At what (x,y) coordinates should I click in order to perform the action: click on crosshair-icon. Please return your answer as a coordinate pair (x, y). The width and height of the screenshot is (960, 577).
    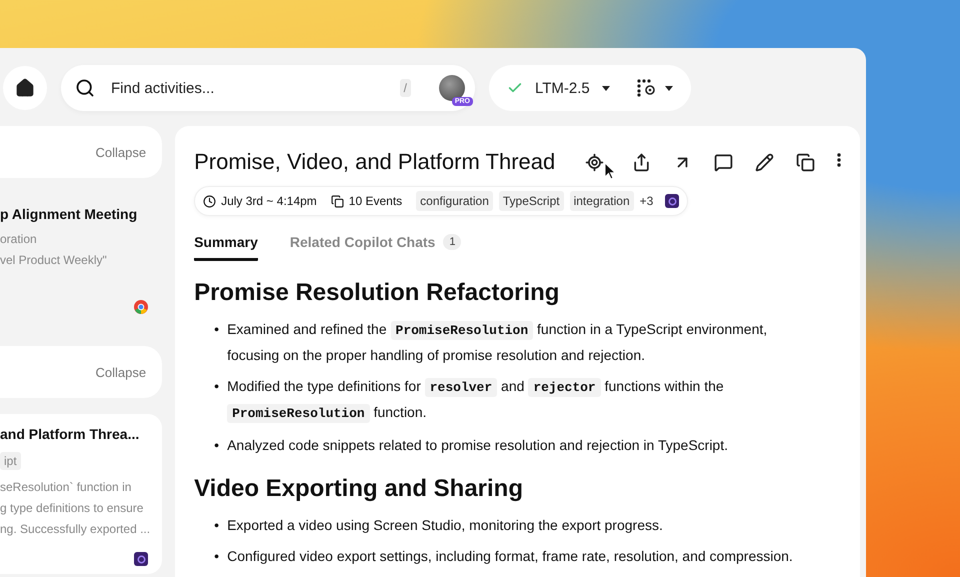
    Looking at the image, I should click on (594, 162).